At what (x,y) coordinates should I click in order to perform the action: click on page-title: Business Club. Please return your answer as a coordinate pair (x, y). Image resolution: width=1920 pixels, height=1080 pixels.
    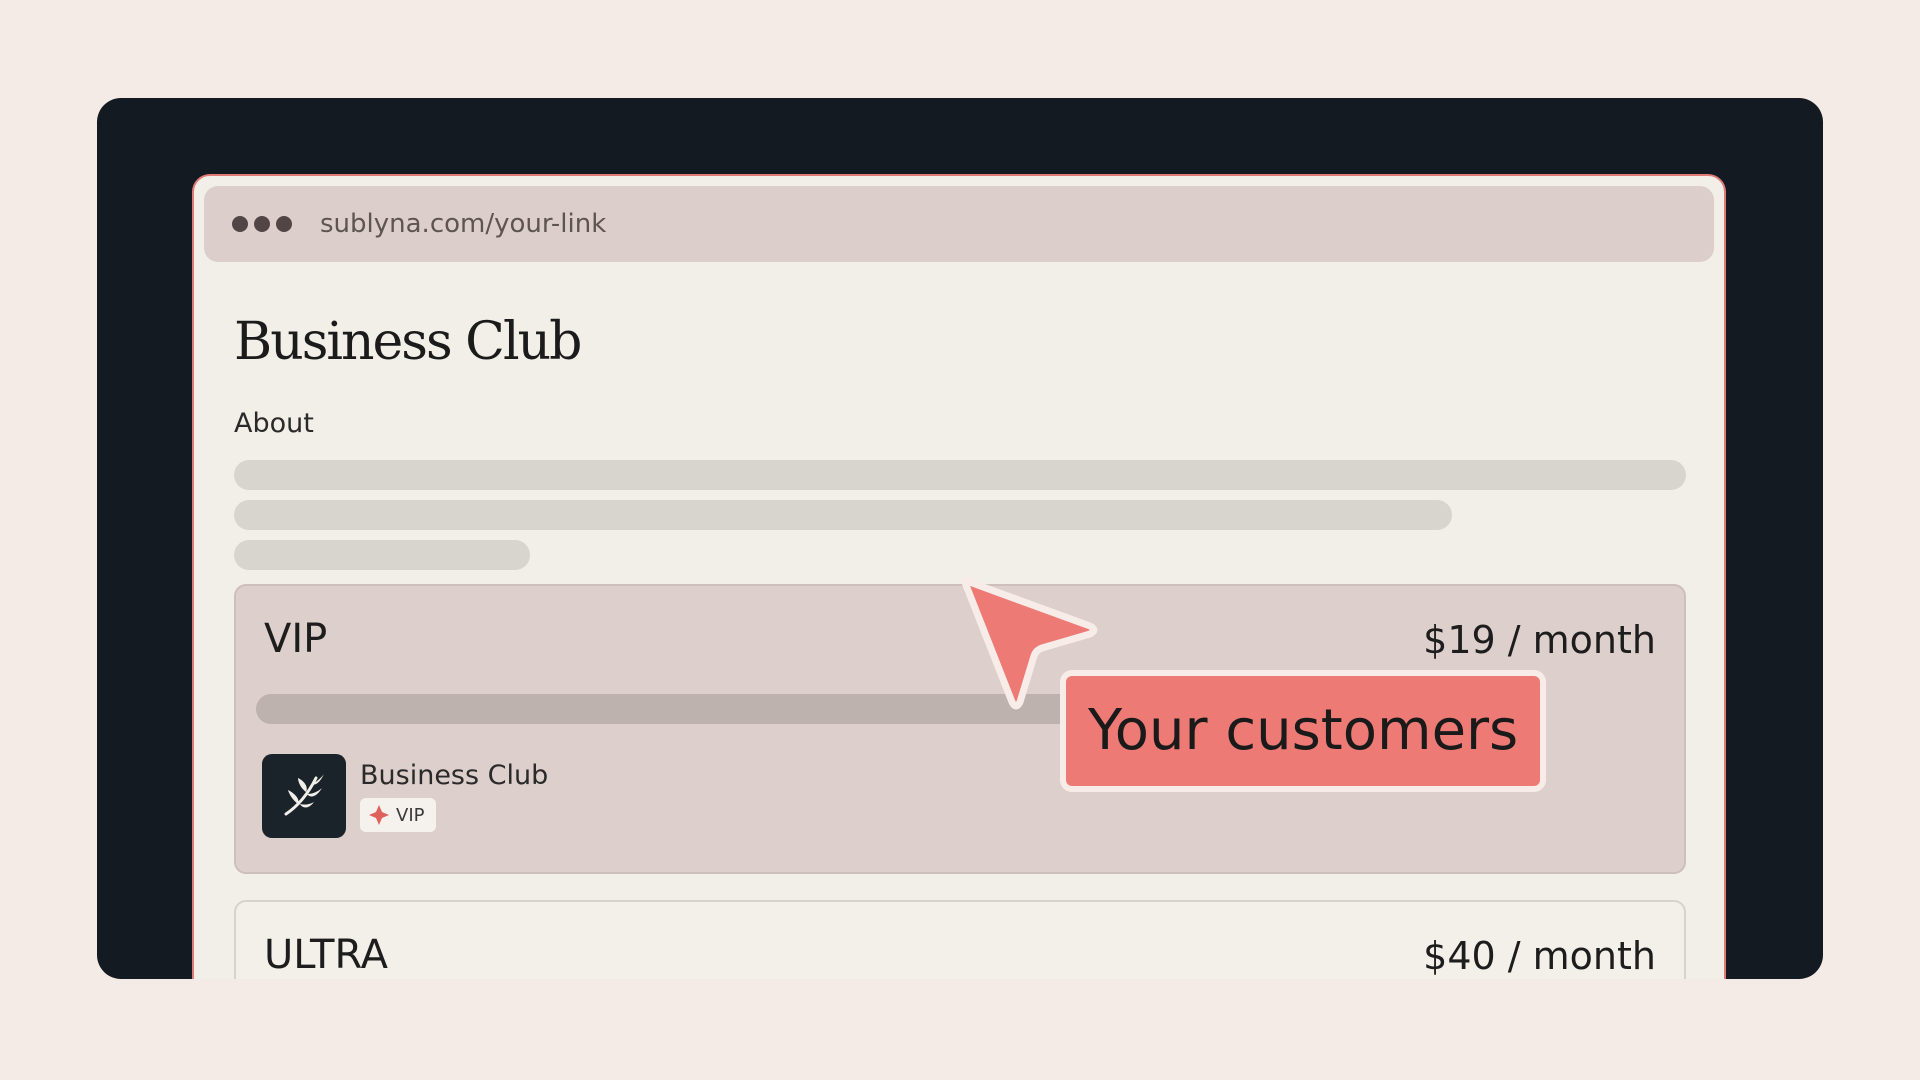
    Looking at the image, I should click on (408, 342).